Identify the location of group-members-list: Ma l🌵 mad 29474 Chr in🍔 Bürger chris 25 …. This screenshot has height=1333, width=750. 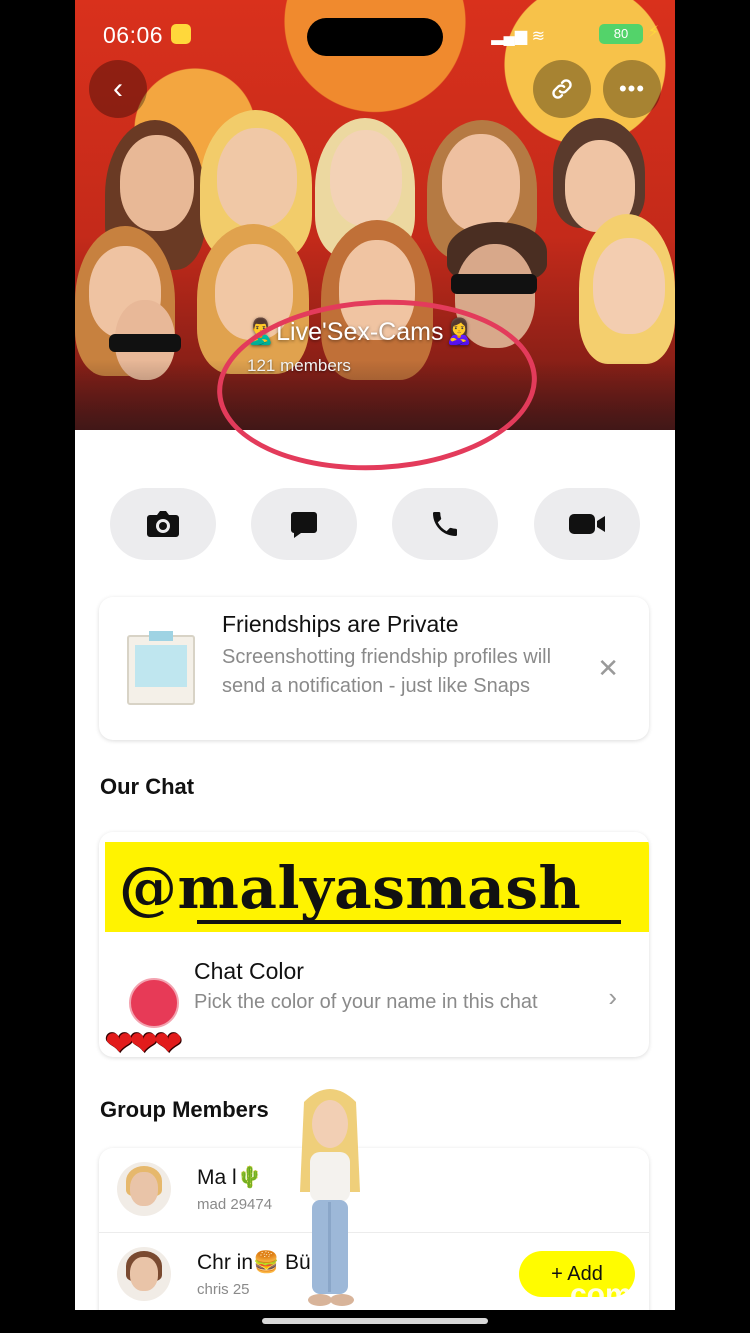
(374, 1229).